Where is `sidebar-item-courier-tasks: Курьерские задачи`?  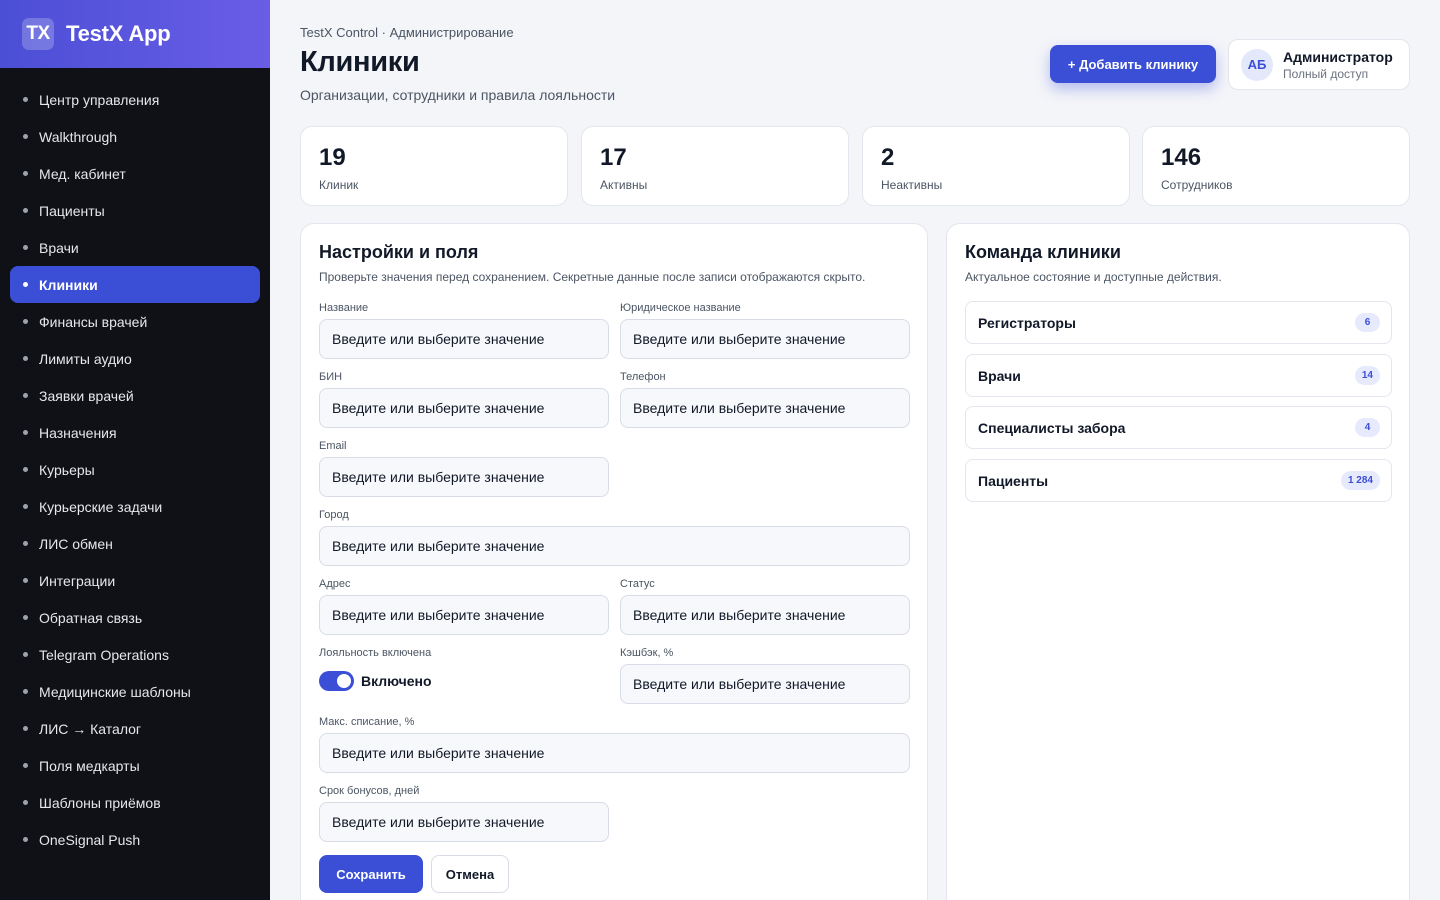
sidebar-item-courier-tasks: Курьерские задачи is located at coordinates (130, 506).